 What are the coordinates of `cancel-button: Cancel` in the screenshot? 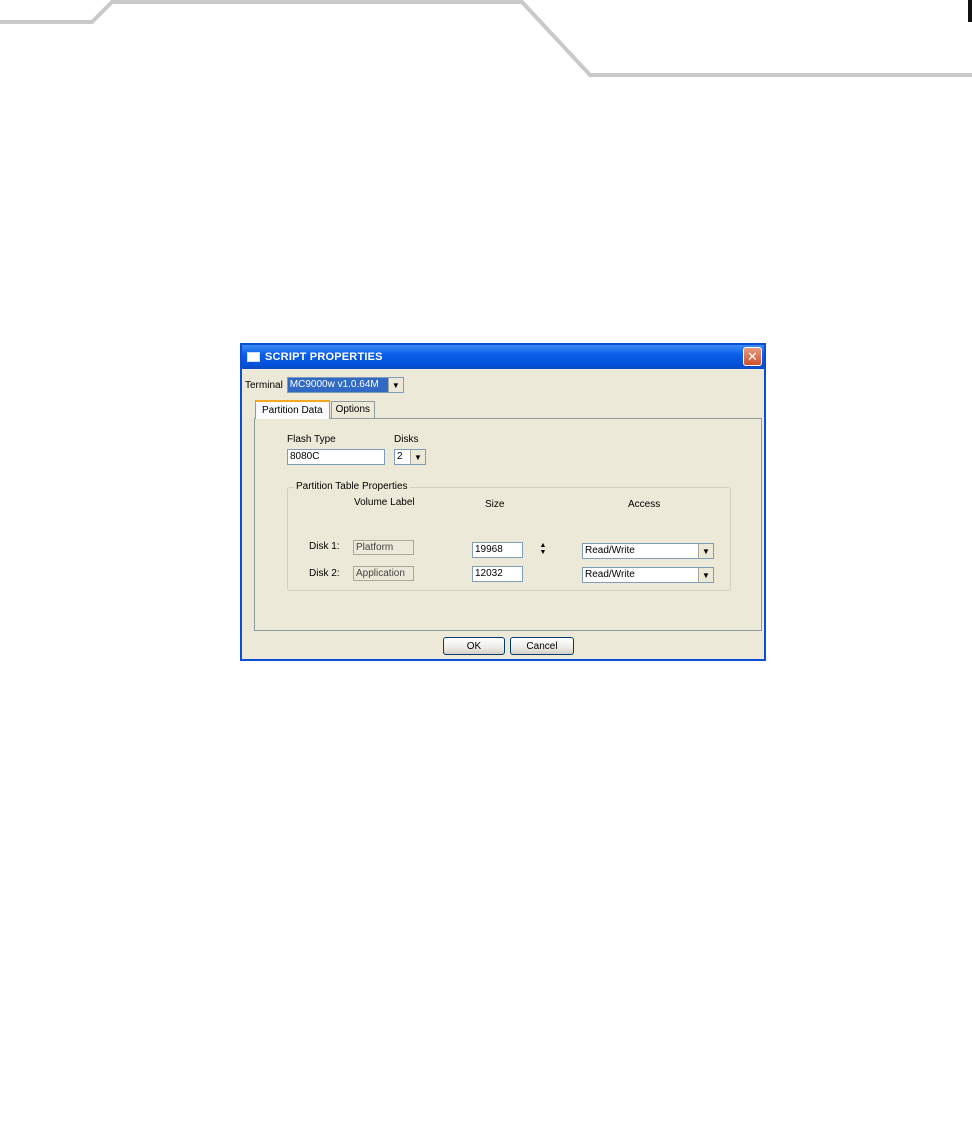 It's located at (542, 646).